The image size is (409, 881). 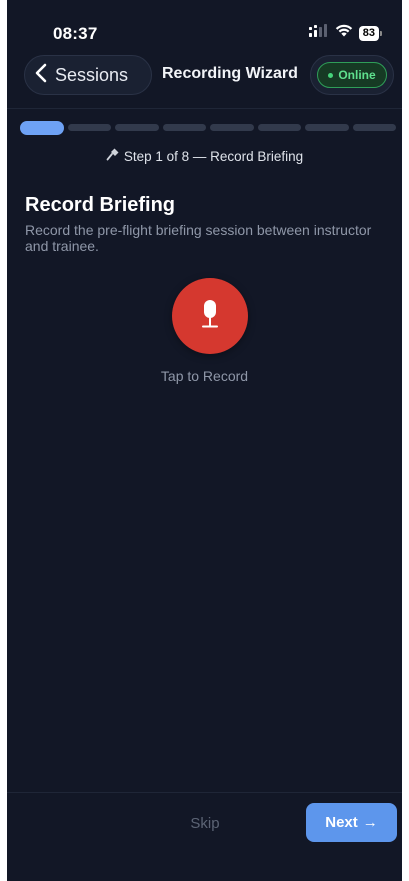 I want to click on arrow-right-icon: →, so click(x=370, y=822).